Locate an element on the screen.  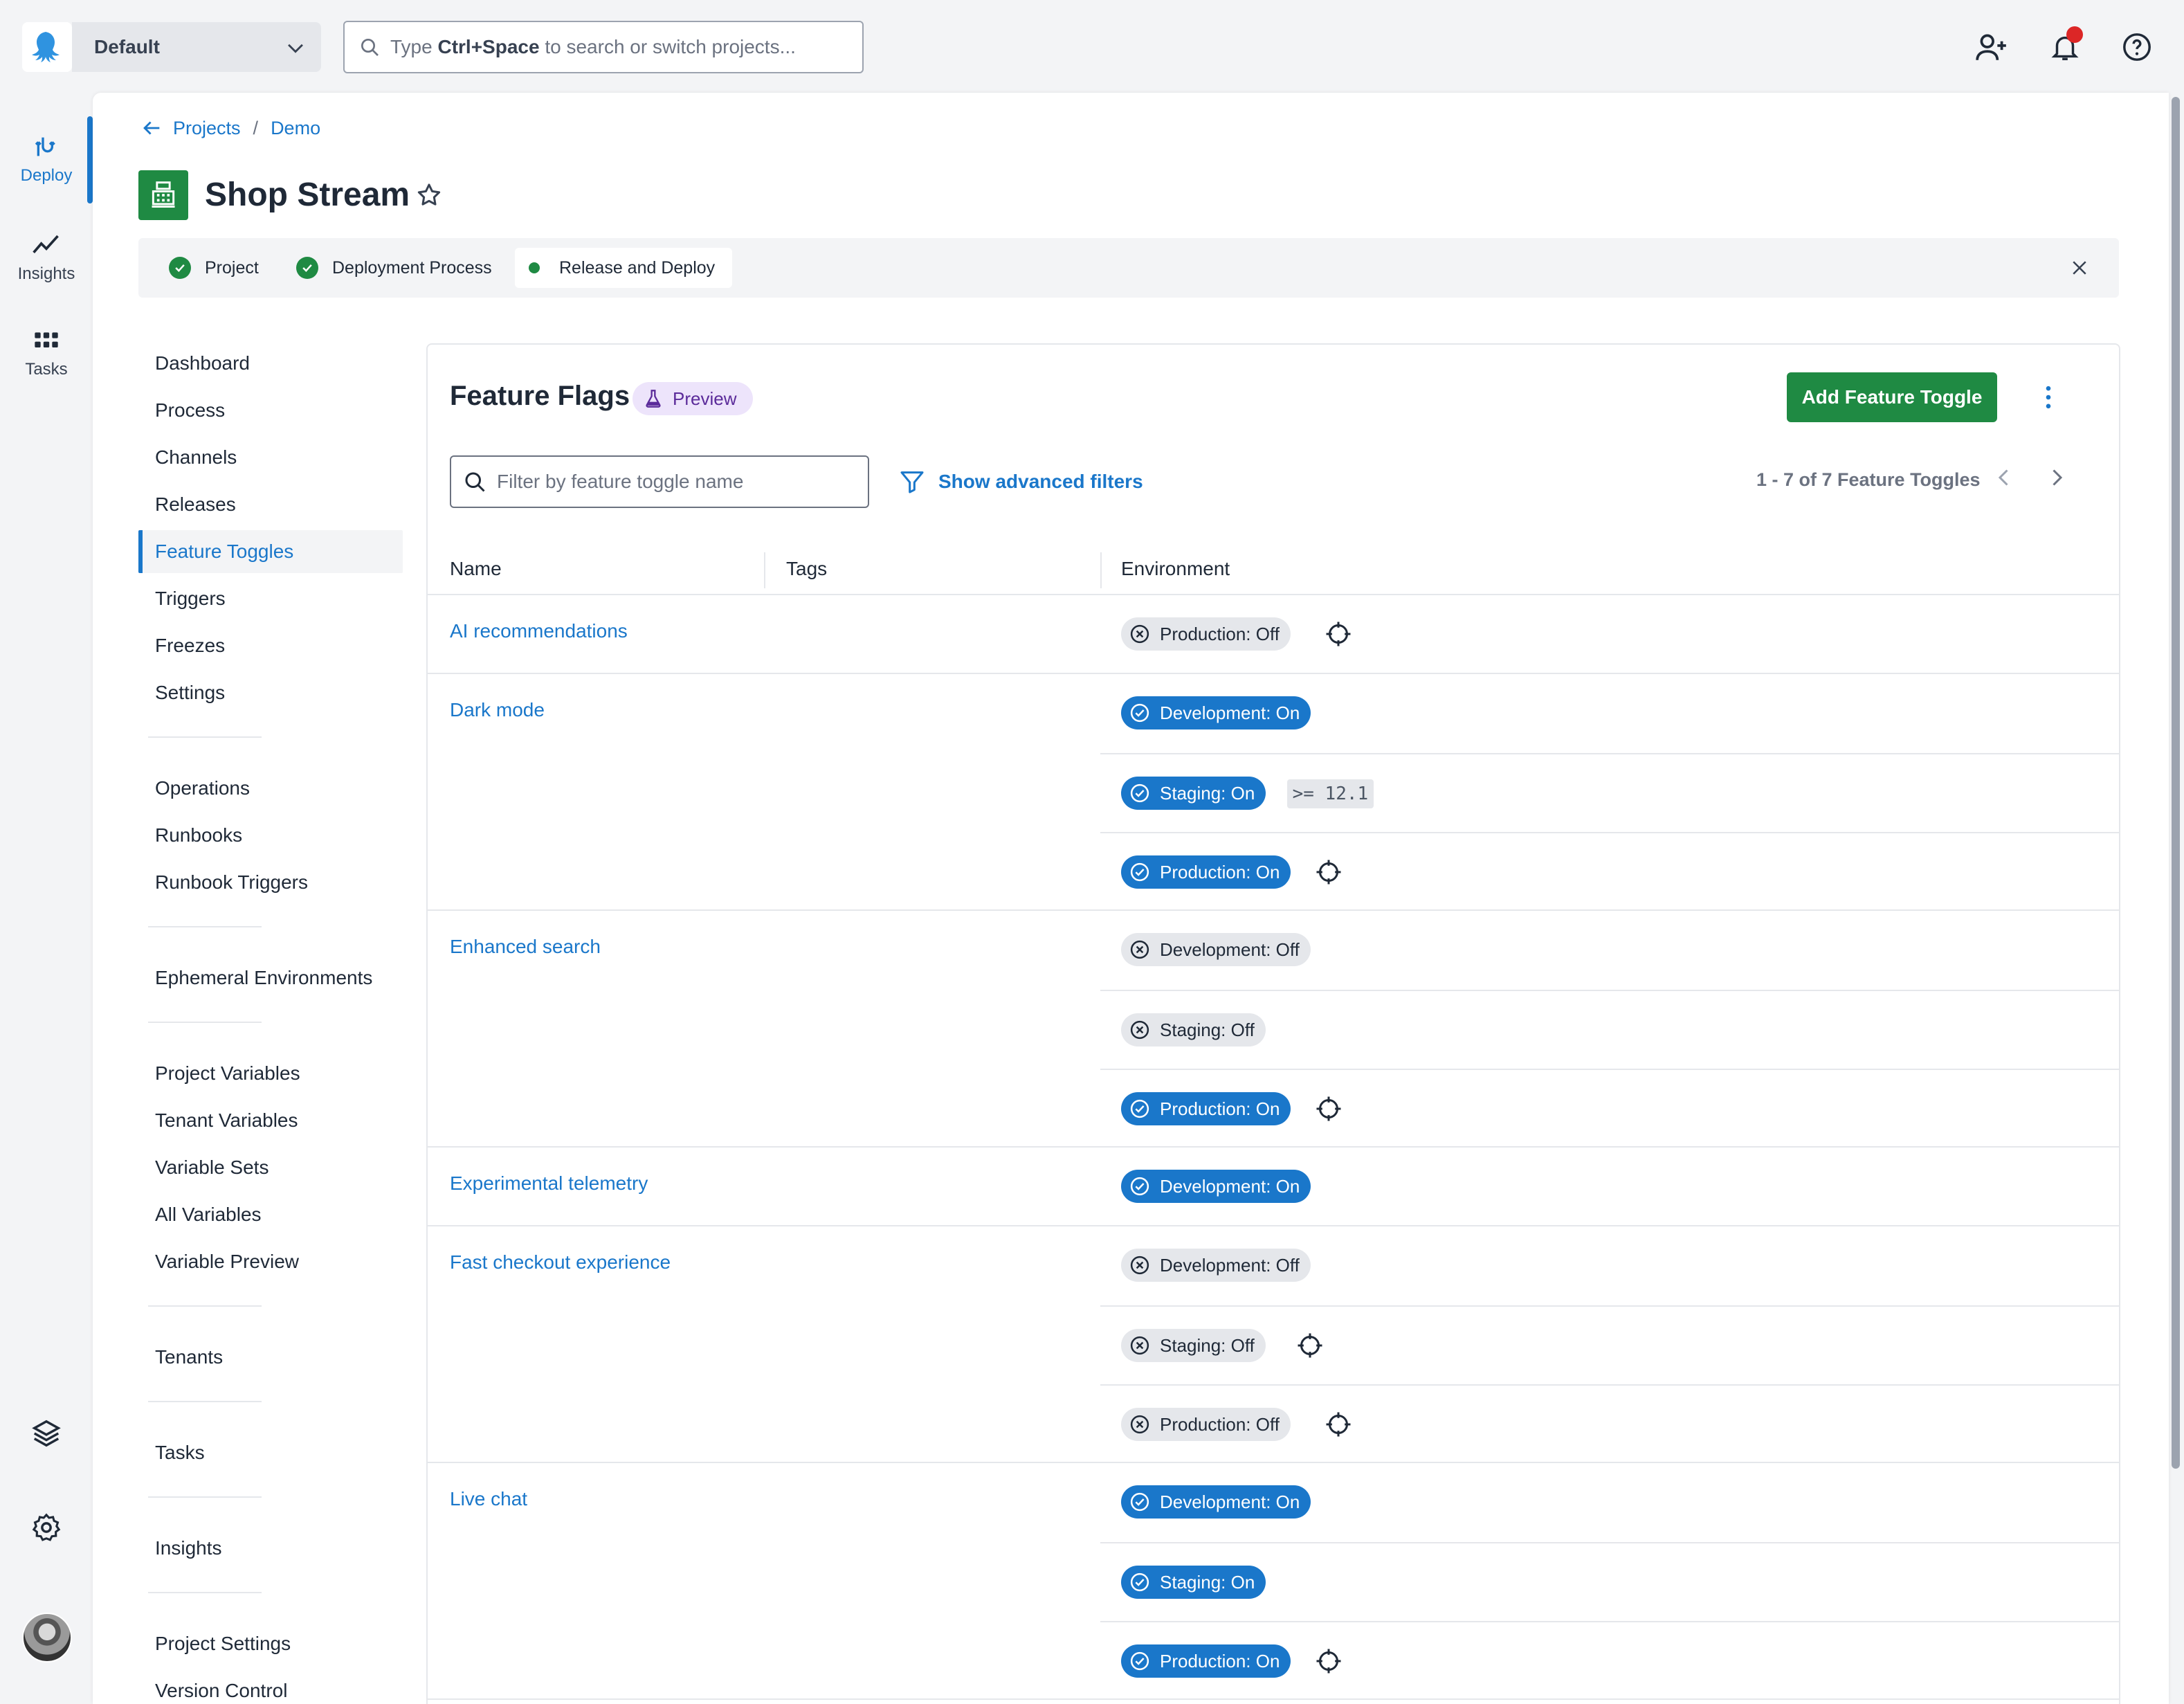
environment-row: Production: On is located at coordinates (1609, 871).